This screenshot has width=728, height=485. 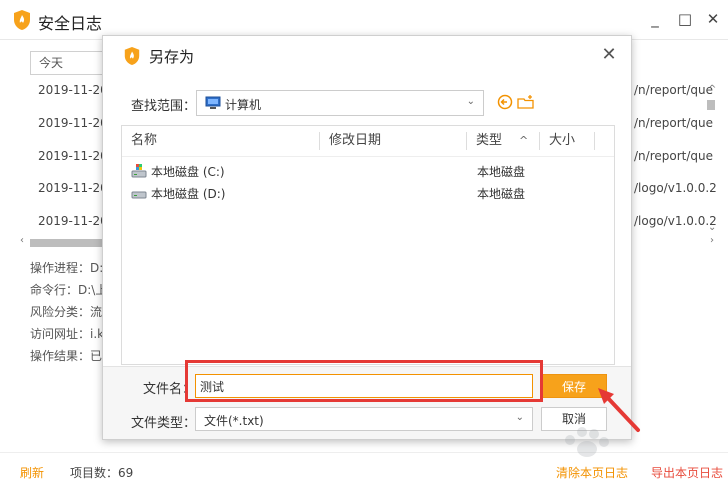 What do you see at coordinates (71, 334) in the screenshot?
I see `detail-url: 访问网址：i.kp` at bounding box center [71, 334].